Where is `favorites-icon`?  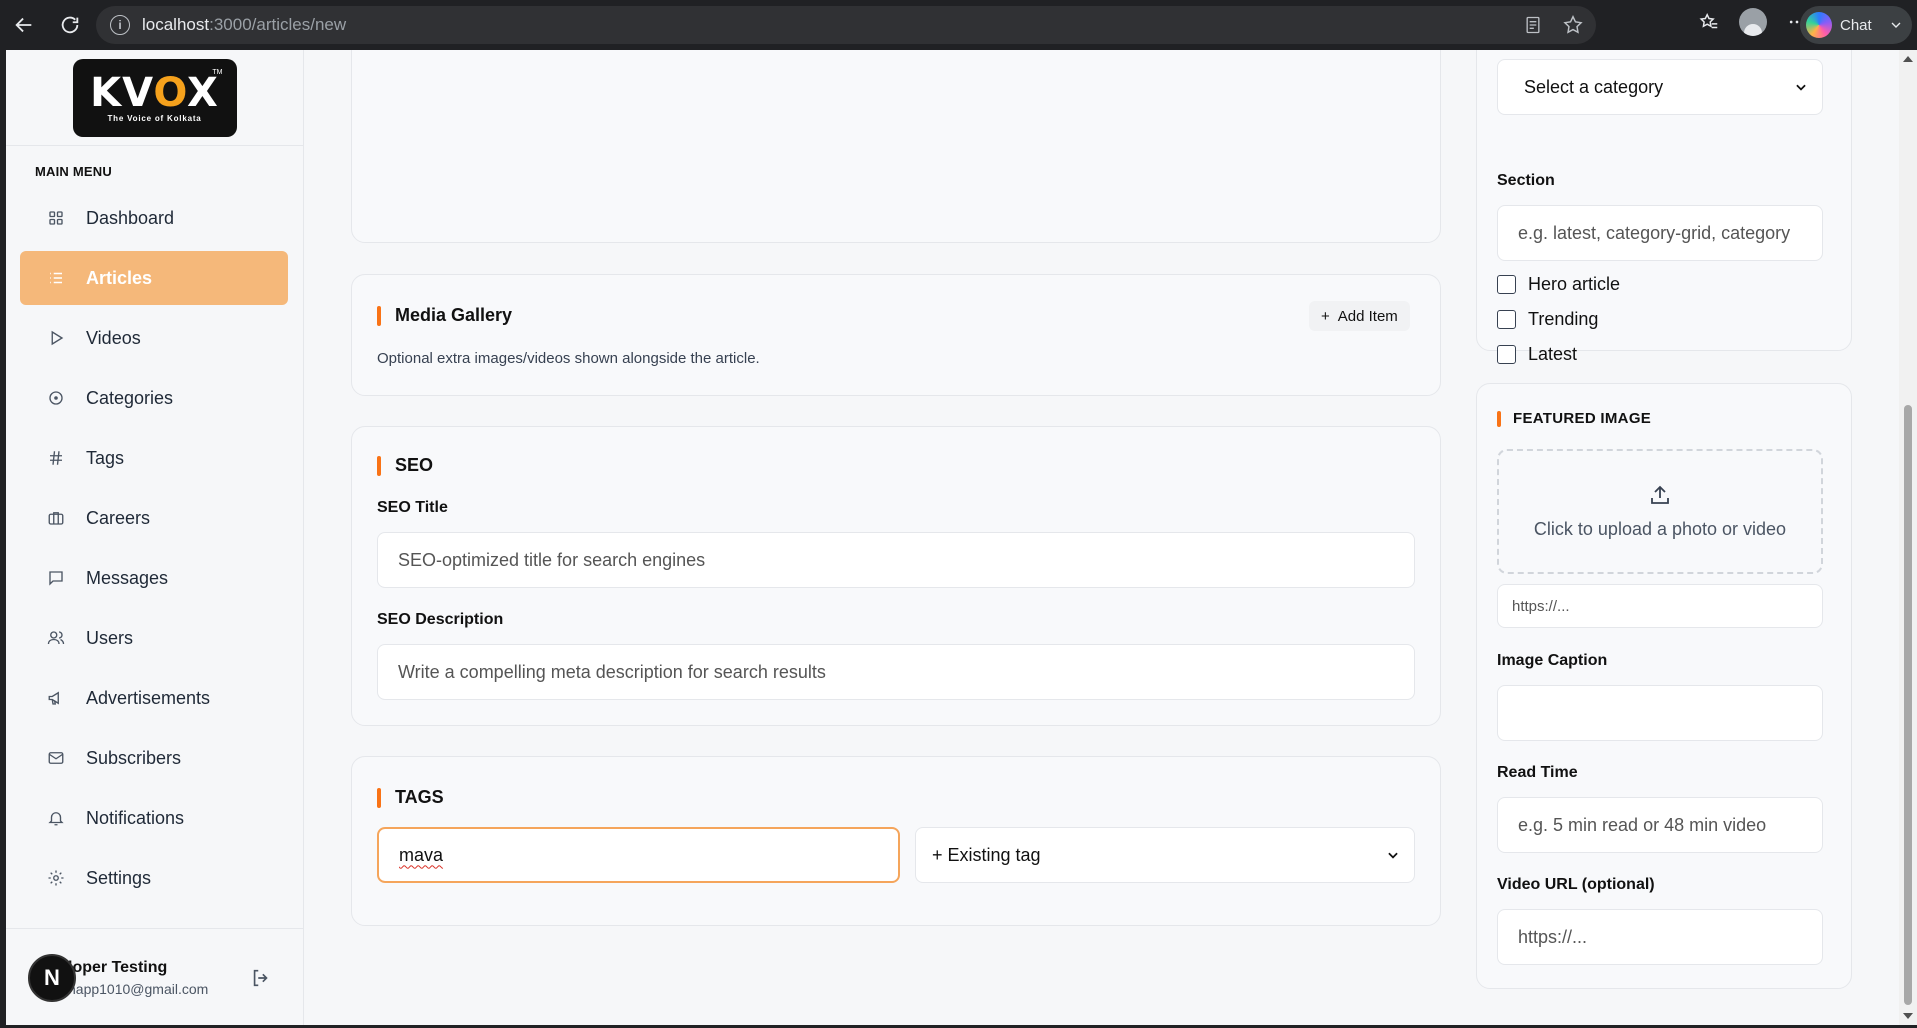 favorites-icon is located at coordinates (1709, 22).